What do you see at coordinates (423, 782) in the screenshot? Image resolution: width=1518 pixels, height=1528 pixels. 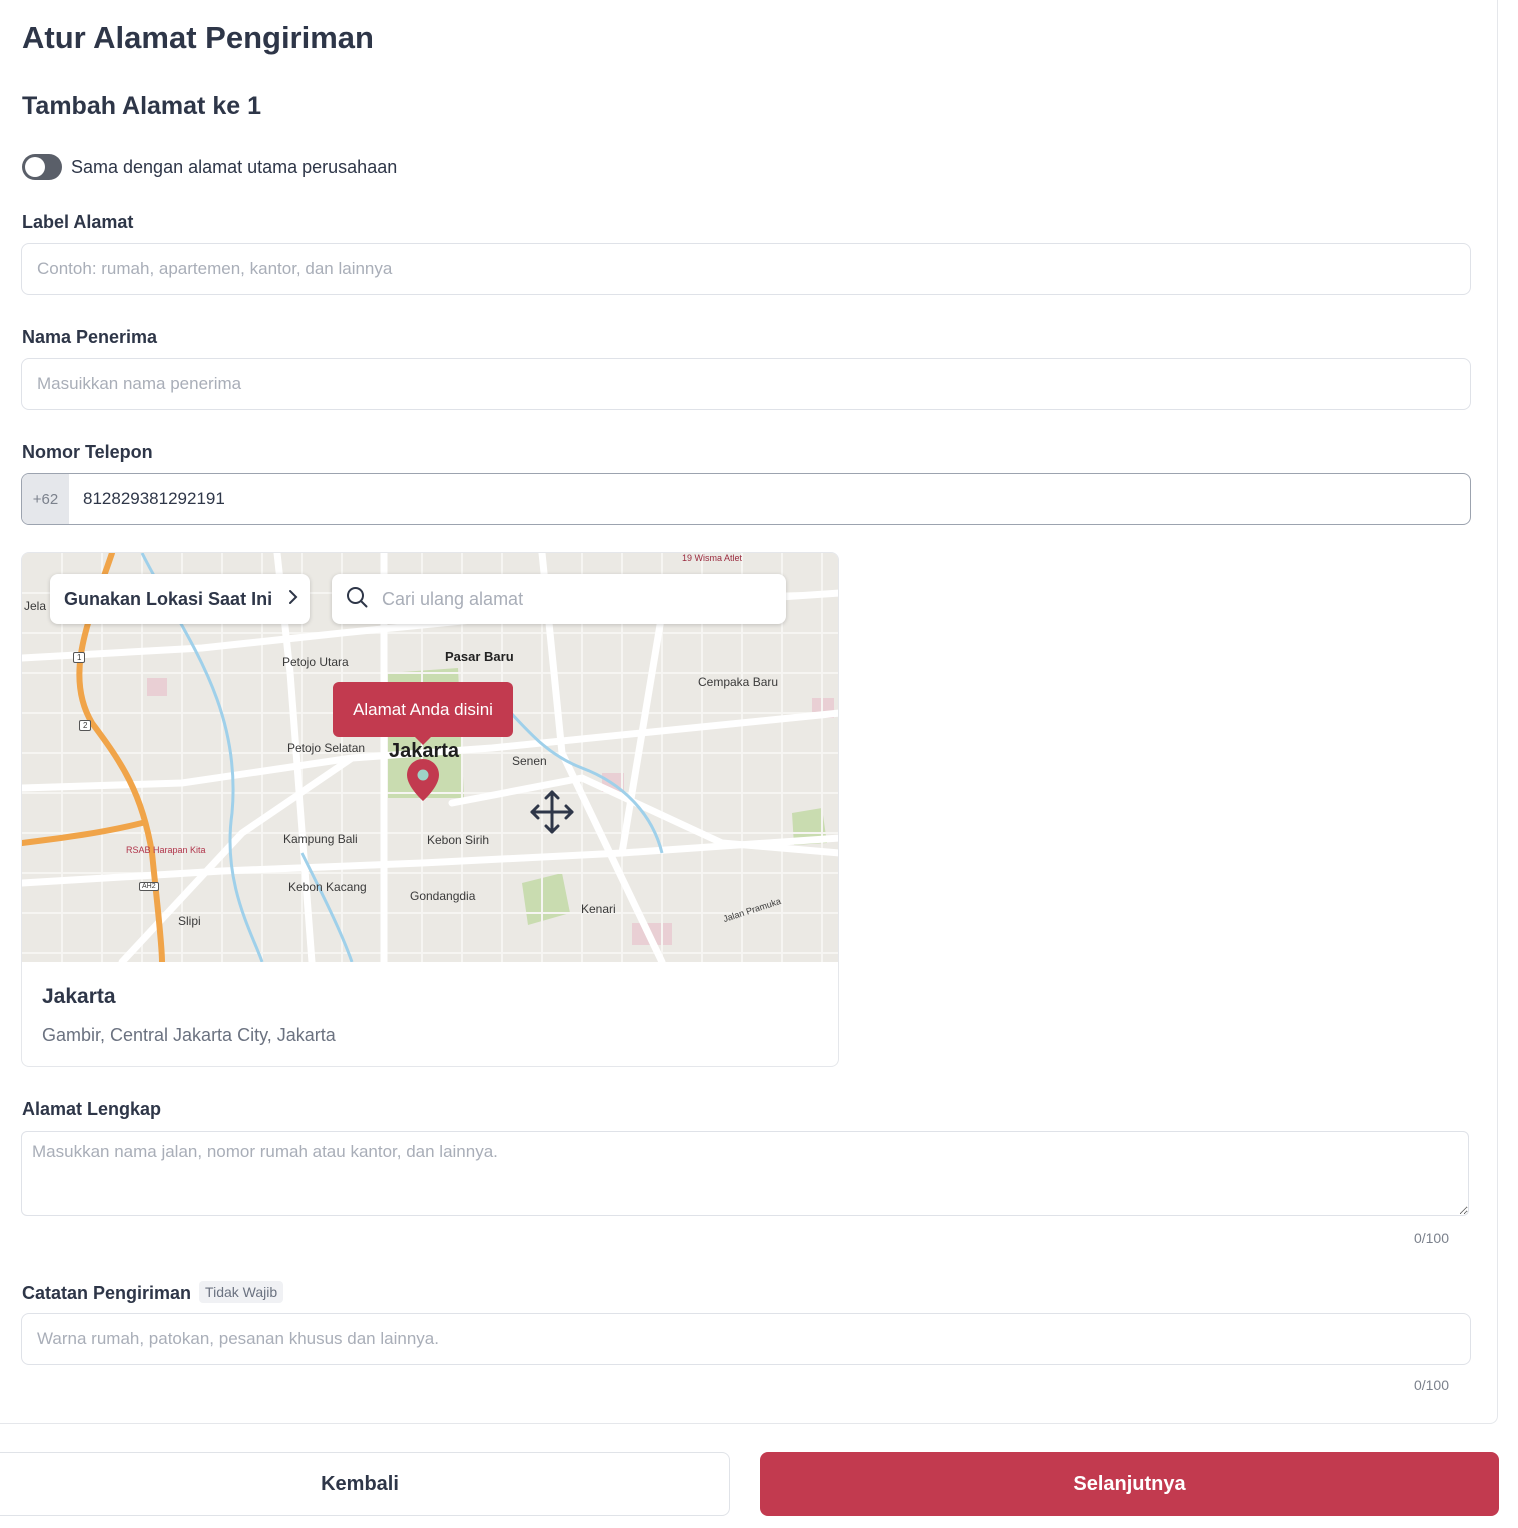 I see `location-pin-icon` at bounding box center [423, 782].